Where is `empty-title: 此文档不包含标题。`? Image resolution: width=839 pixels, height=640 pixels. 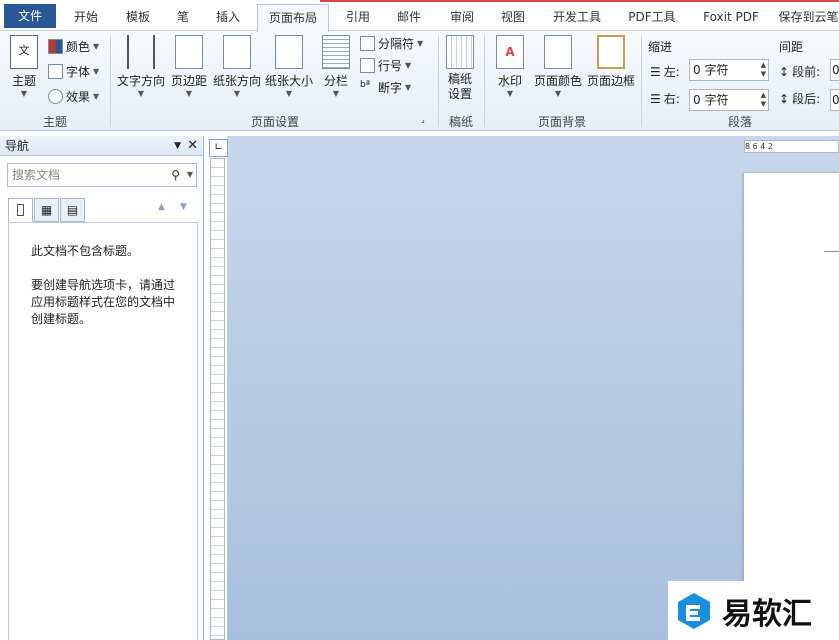
empty-title: 此文档不包含标题。 is located at coordinates (85, 251).